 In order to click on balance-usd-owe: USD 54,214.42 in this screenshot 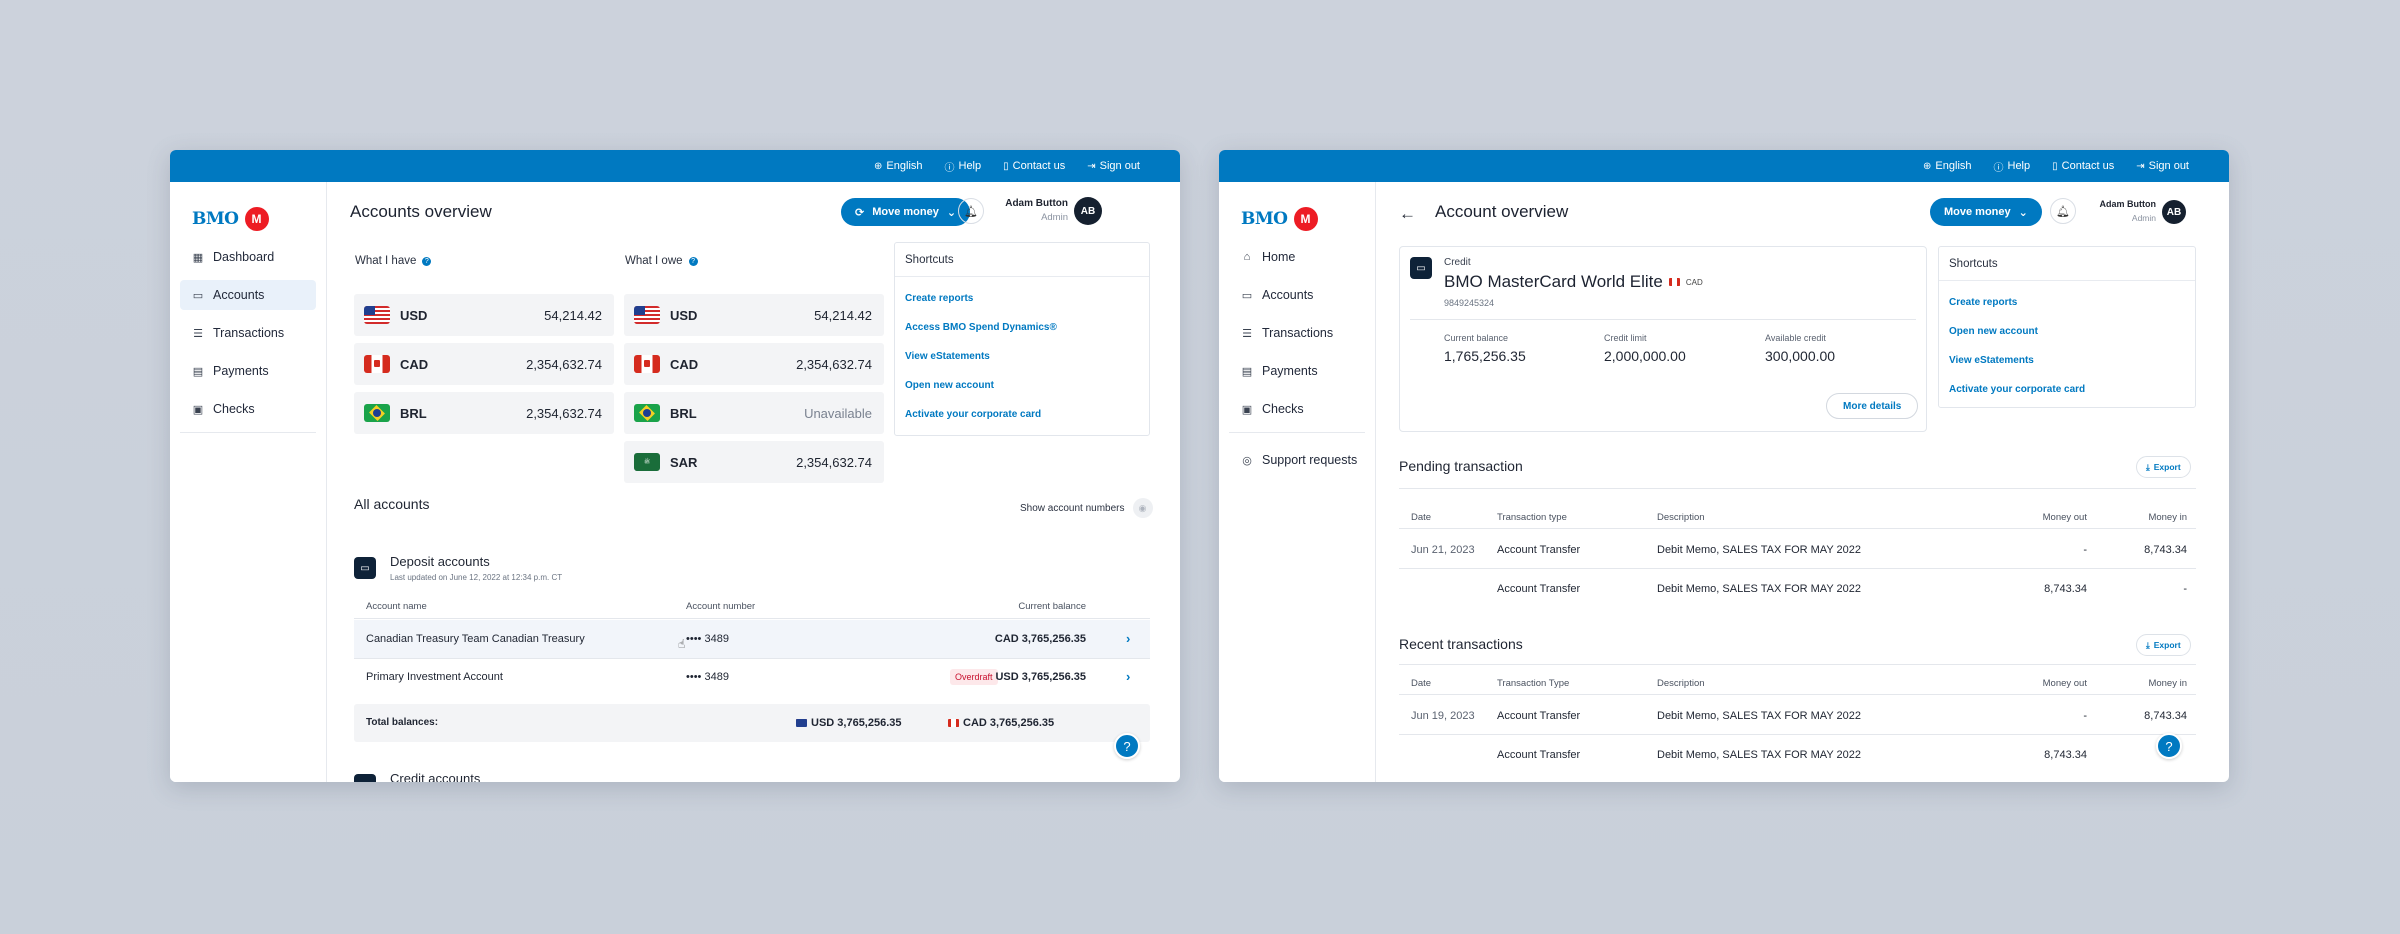, I will do `click(754, 315)`.